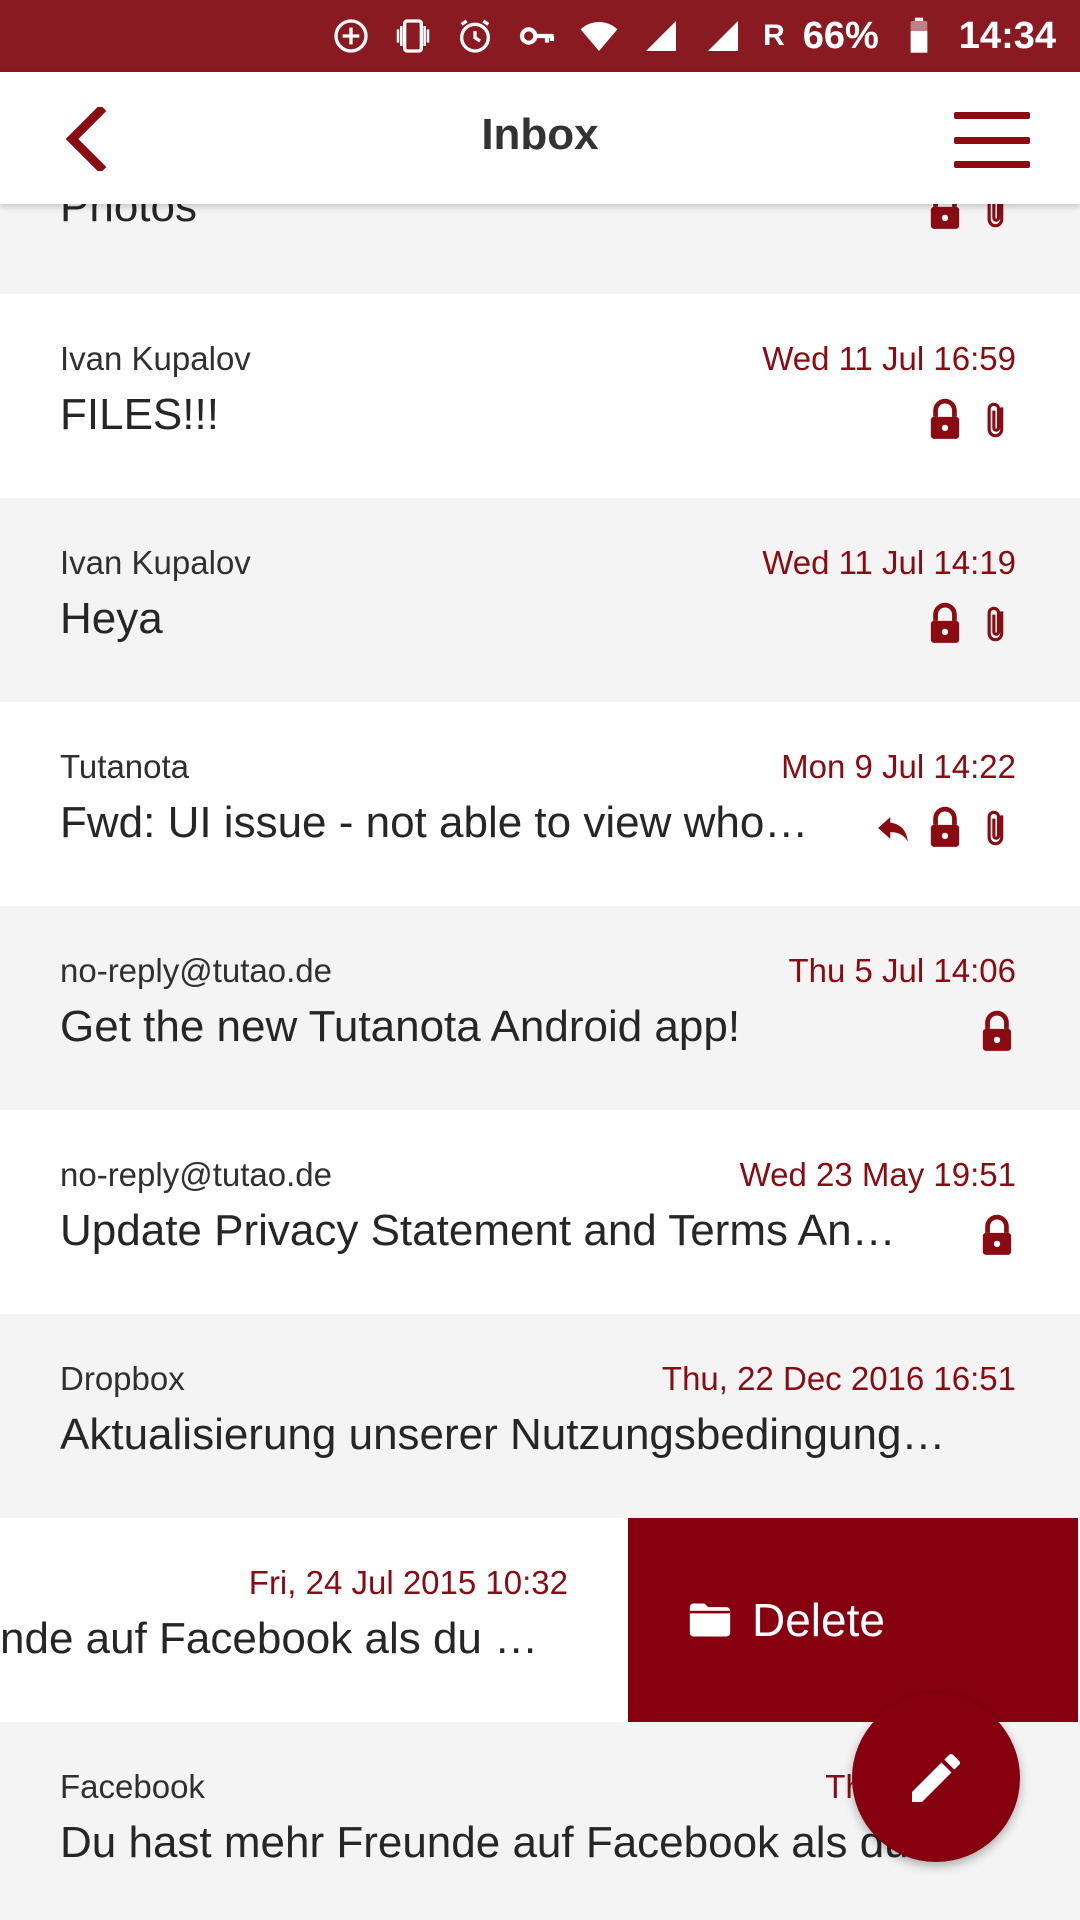 The width and height of the screenshot is (1080, 1920). What do you see at coordinates (898, 766) in the screenshot?
I see `mail-date: Mon 9 Jul 14:22` at bounding box center [898, 766].